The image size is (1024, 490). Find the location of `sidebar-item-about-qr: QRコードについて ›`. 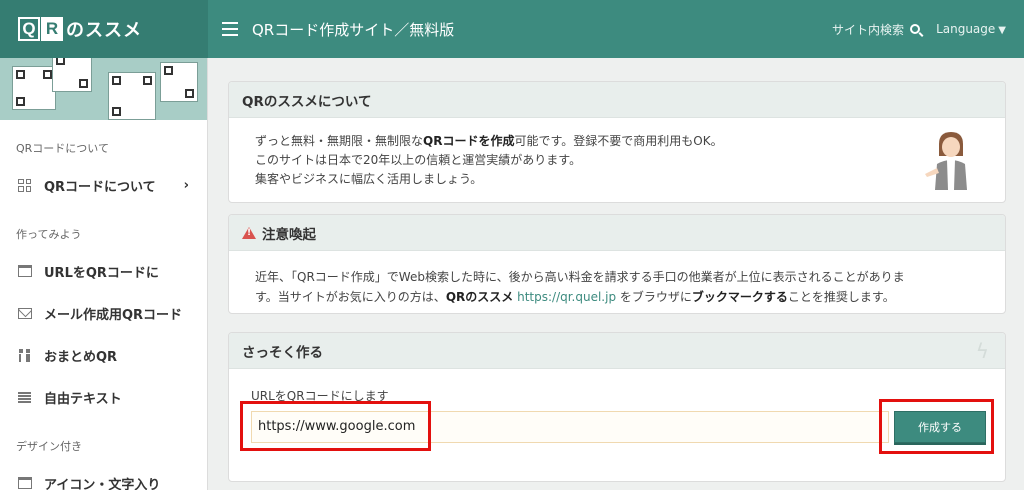

sidebar-item-about-qr: QRコードについて › is located at coordinates (103, 185).